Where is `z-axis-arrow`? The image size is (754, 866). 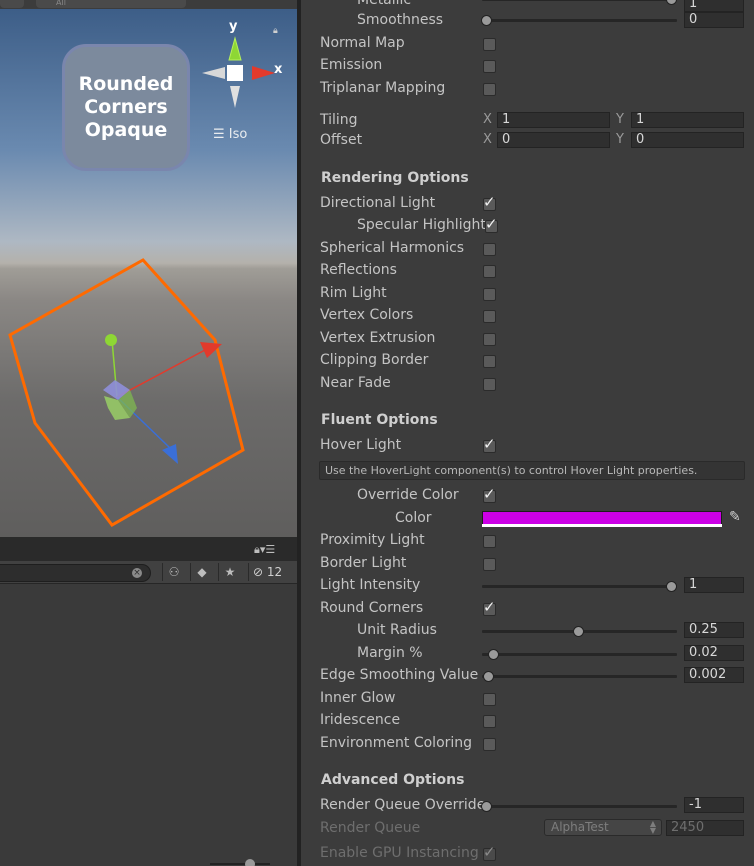
z-axis-arrow is located at coordinates (170, 454).